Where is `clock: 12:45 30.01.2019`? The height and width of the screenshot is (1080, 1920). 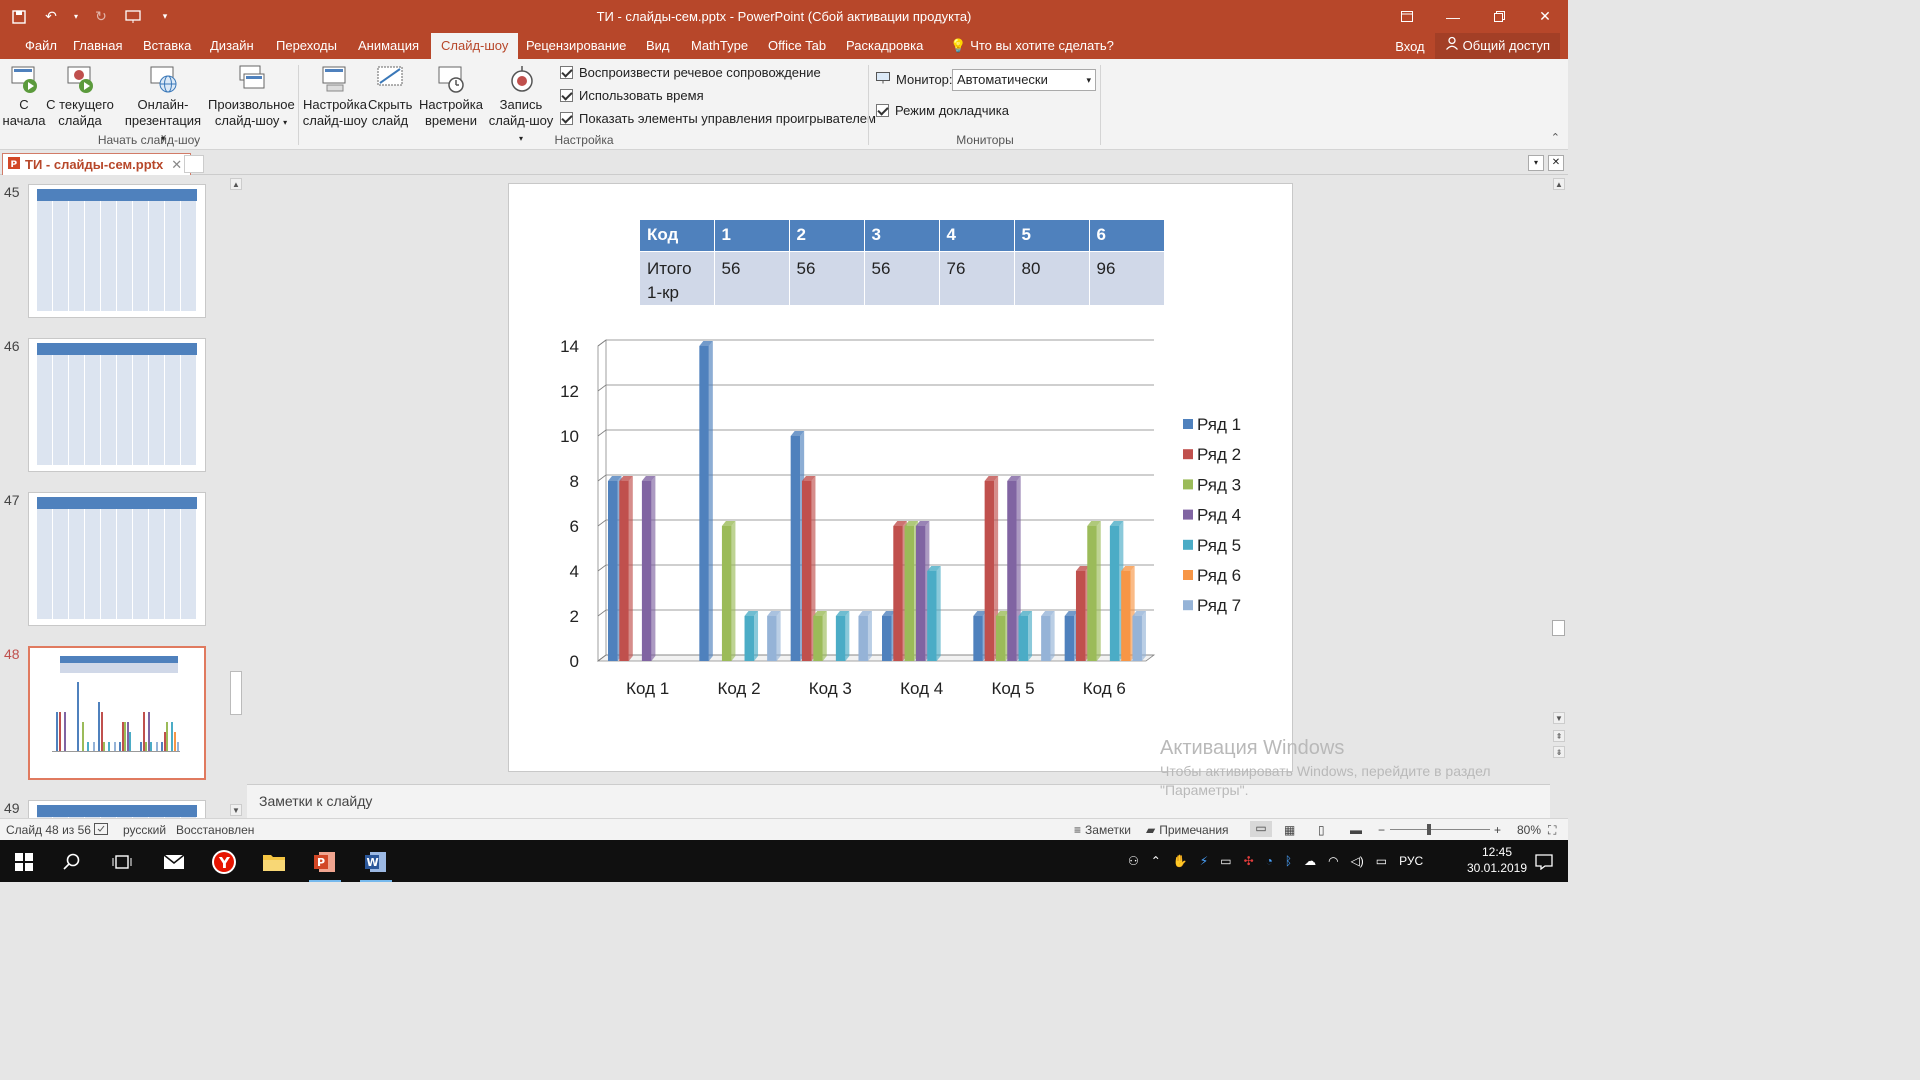 clock: 12:45 30.01.2019 is located at coordinates (1497, 860).